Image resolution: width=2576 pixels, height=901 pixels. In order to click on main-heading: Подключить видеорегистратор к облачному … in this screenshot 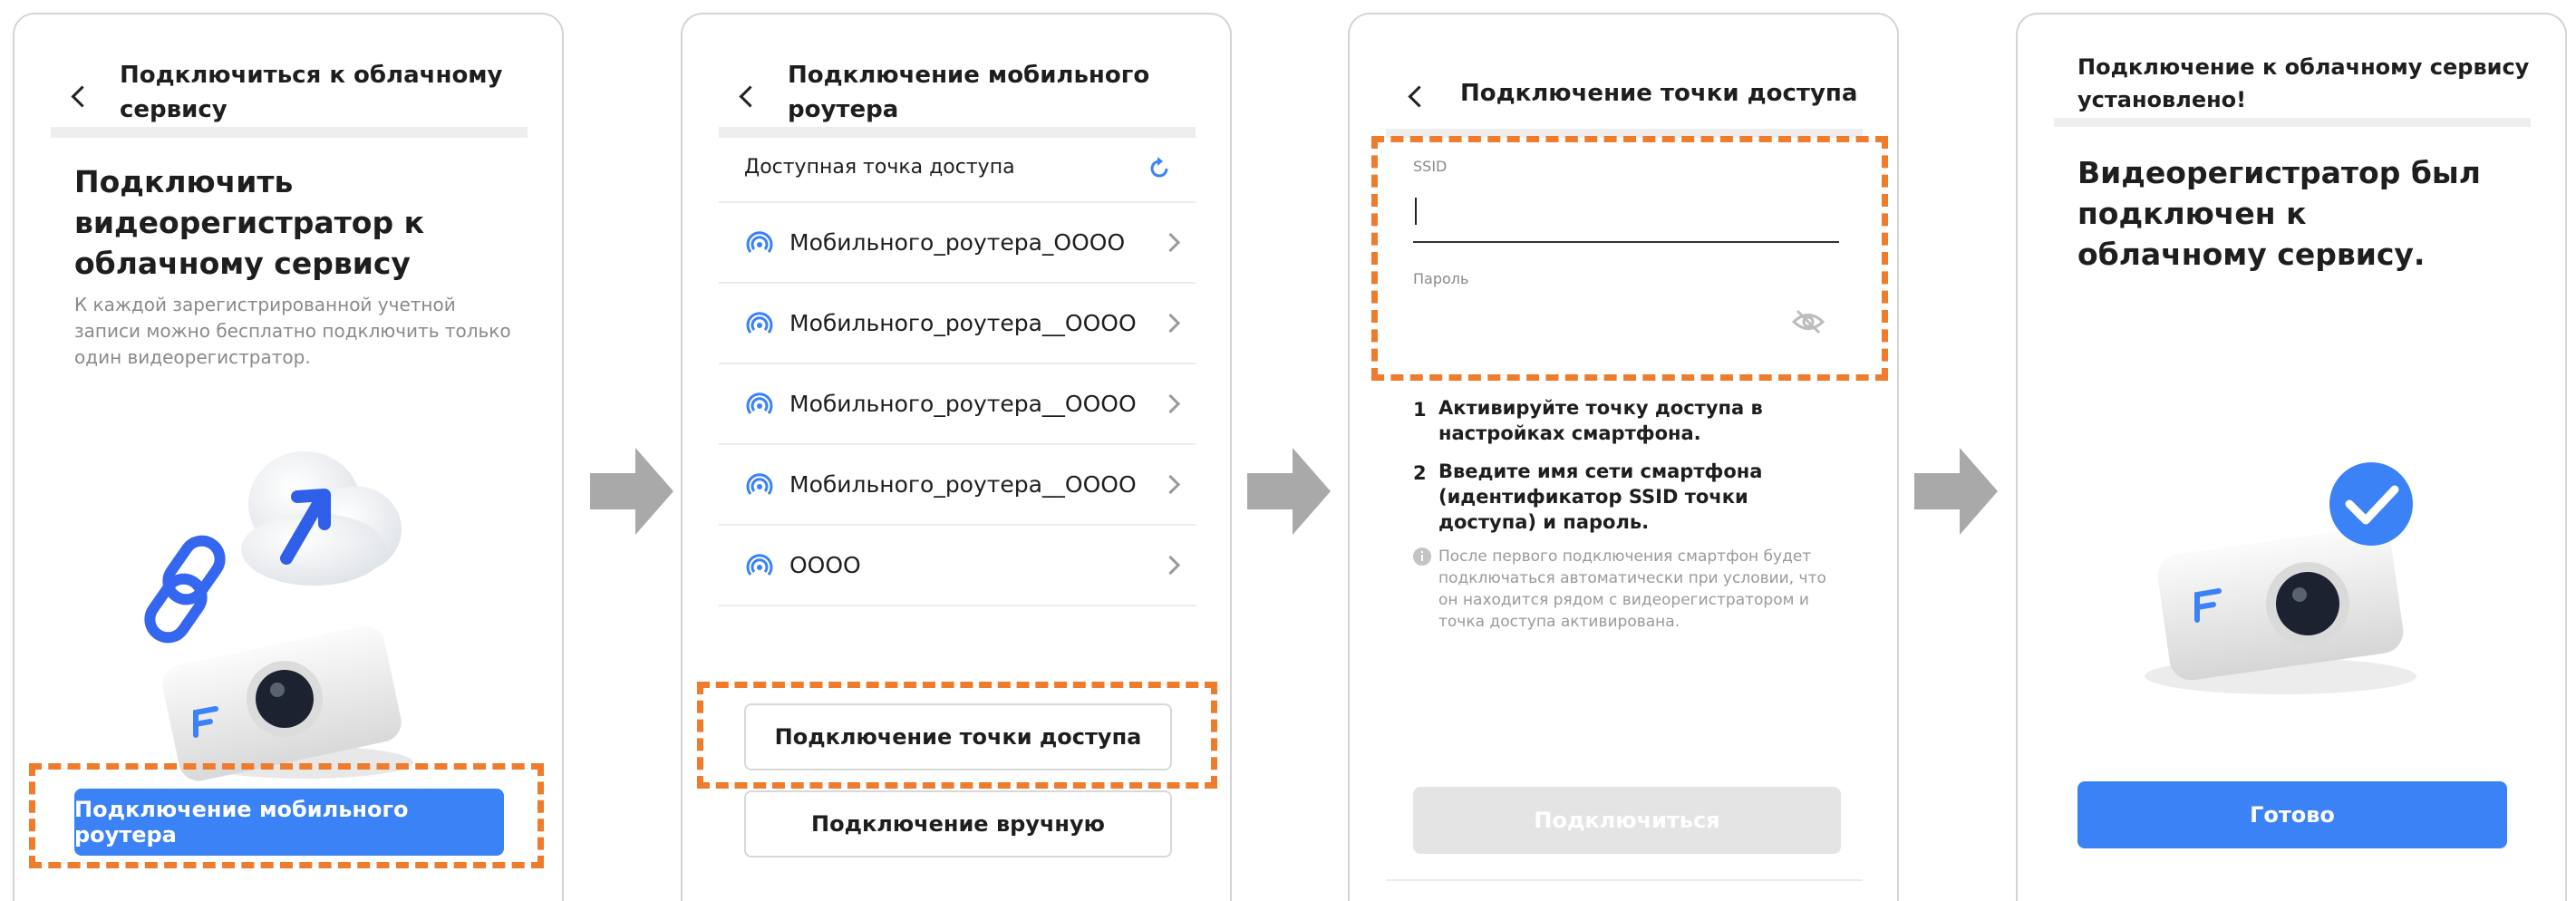, I will do `click(249, 223)`.